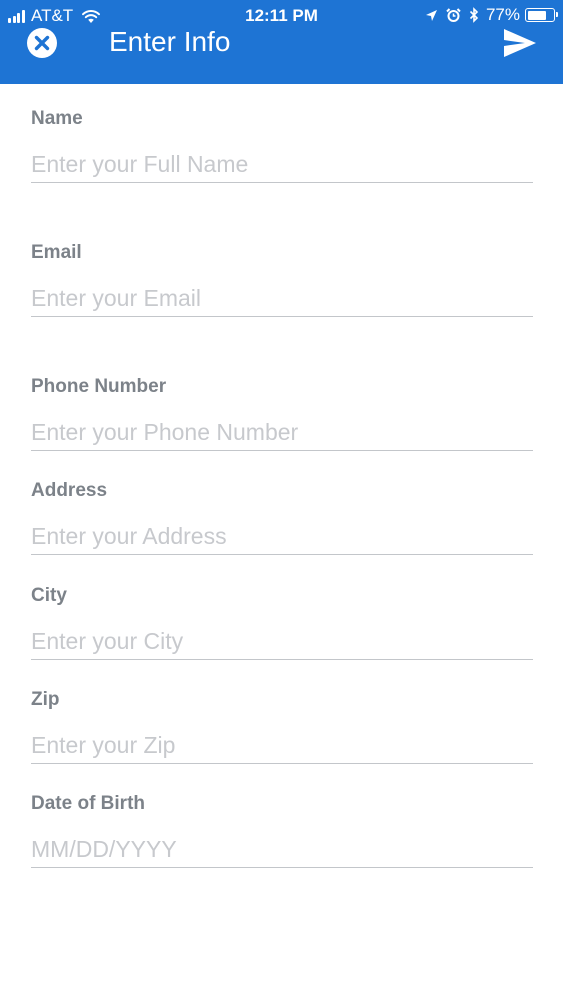 The height and width of the screenshot is (1000, 563). Describe the element at coordinates (282, 622) in the screenshot. I see `city-field-group: City` at that location.